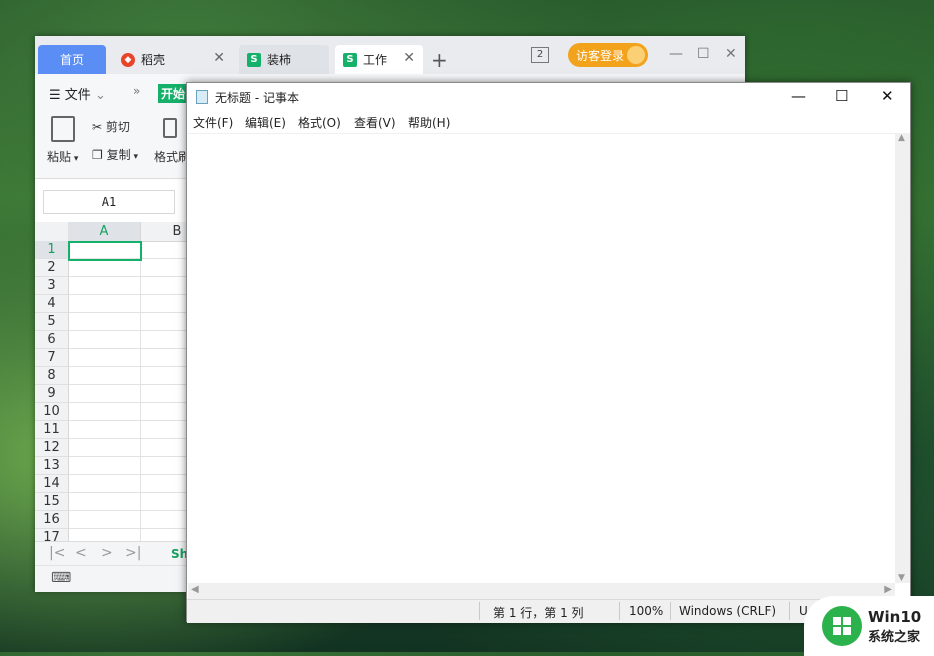 The height and width of the screenshot is (656, 934). I want to click on chevron-down-icon: ⌄, so click(98, 95).